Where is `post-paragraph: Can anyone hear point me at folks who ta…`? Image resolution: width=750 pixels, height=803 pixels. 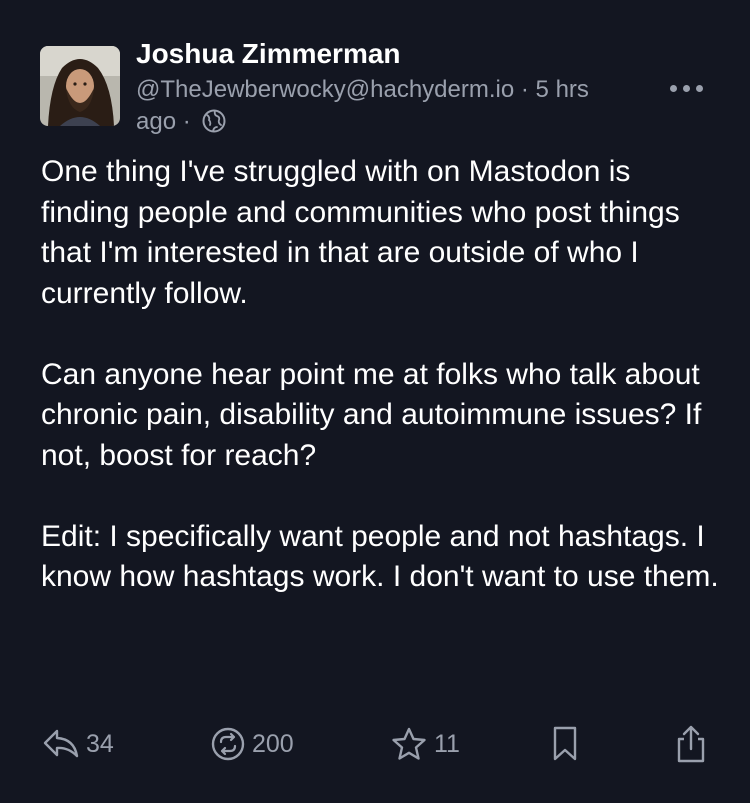
post-paragraph: Can anyone hear point me at folks who ta… is located at coordinates (371, 414).